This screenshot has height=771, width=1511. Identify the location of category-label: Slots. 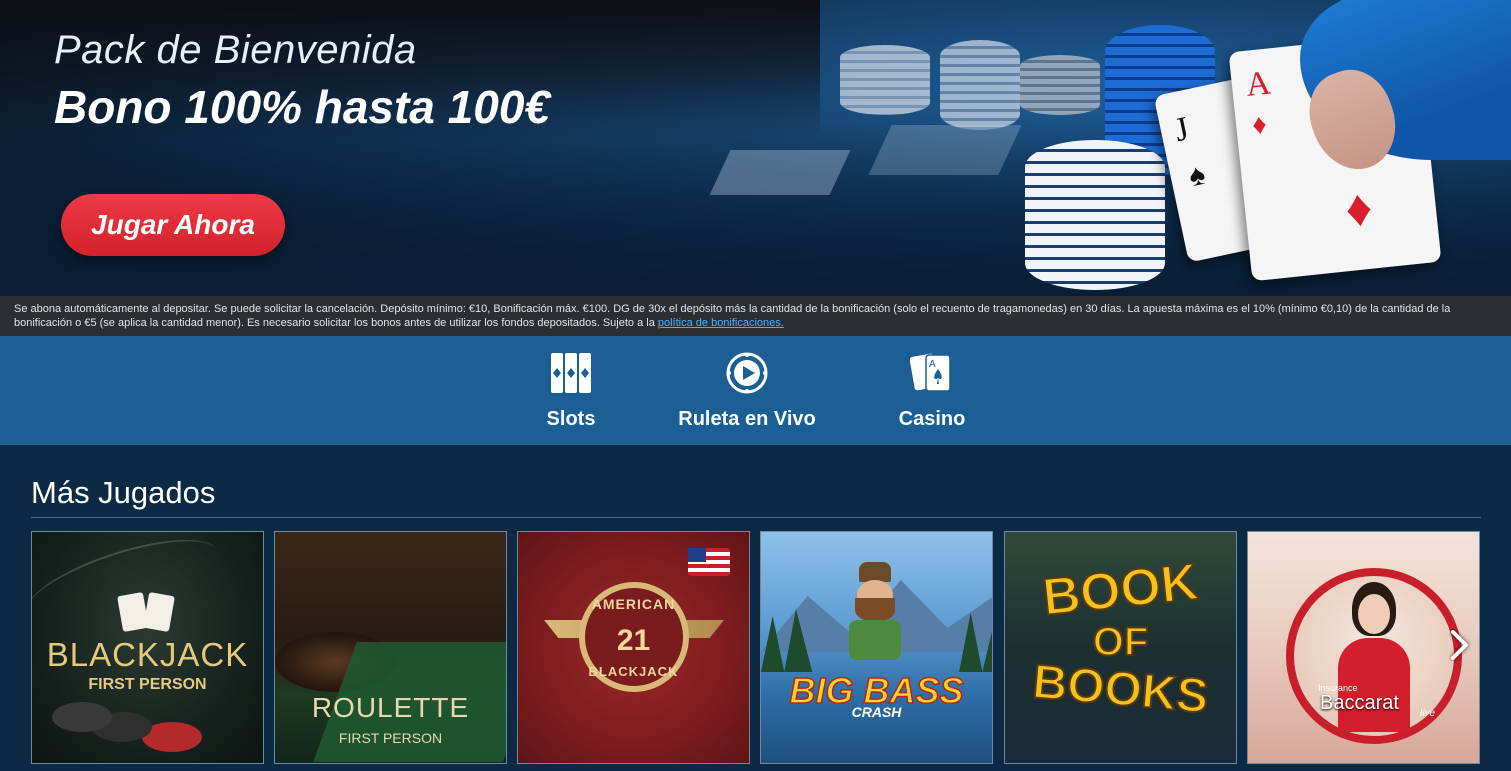
(571, 419).